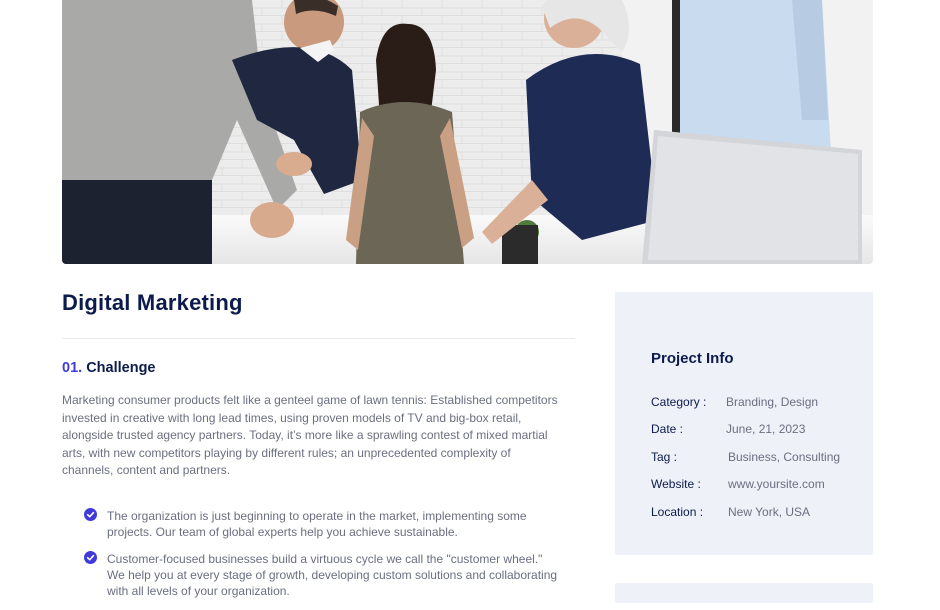  I want to click on info-value-link: www.yoursite.com, so click(776, 484).